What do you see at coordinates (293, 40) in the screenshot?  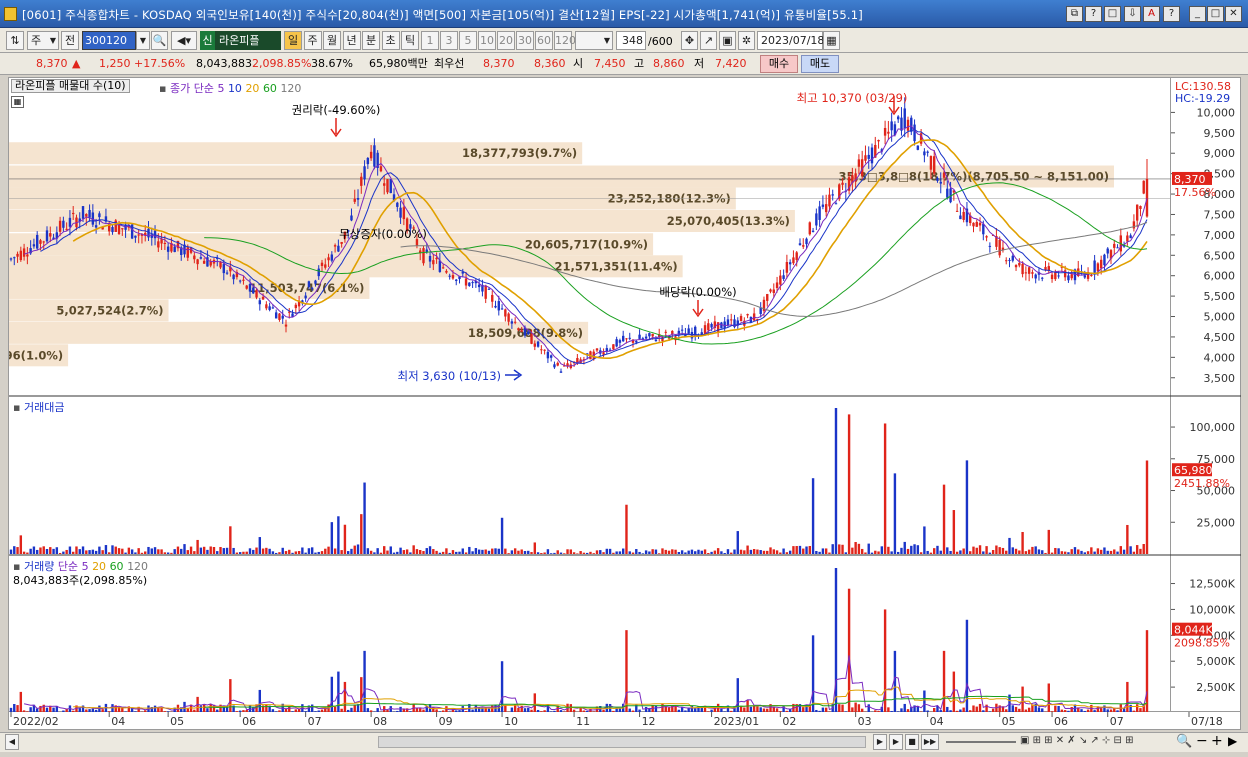 I see `period-tab-0: 일` at bounding box center [293, 40].